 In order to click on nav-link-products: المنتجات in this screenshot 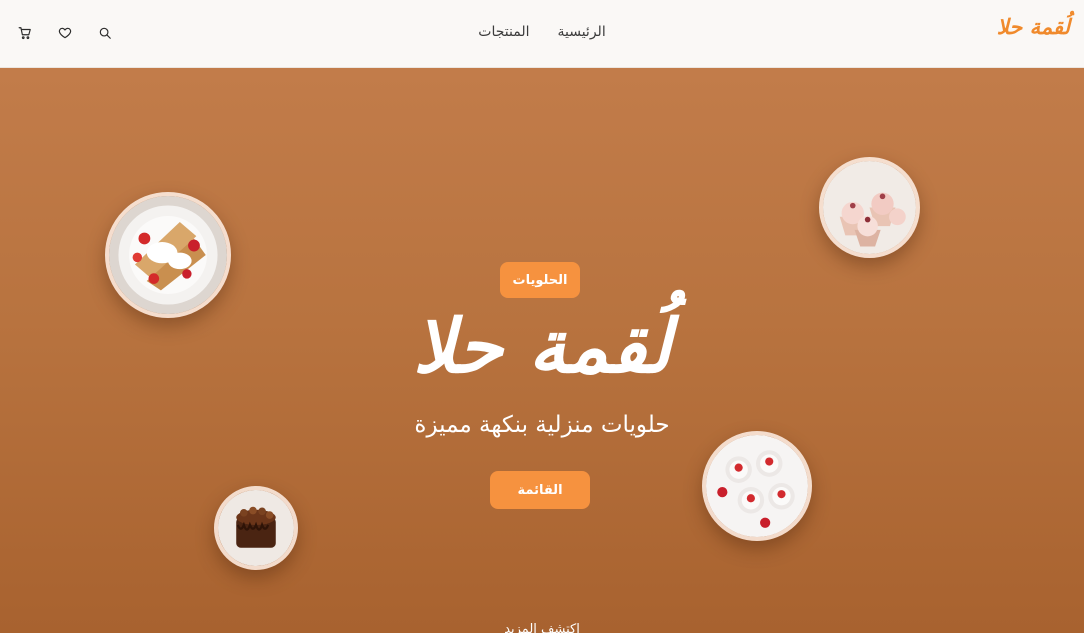, I will do `click(503, 32)`.